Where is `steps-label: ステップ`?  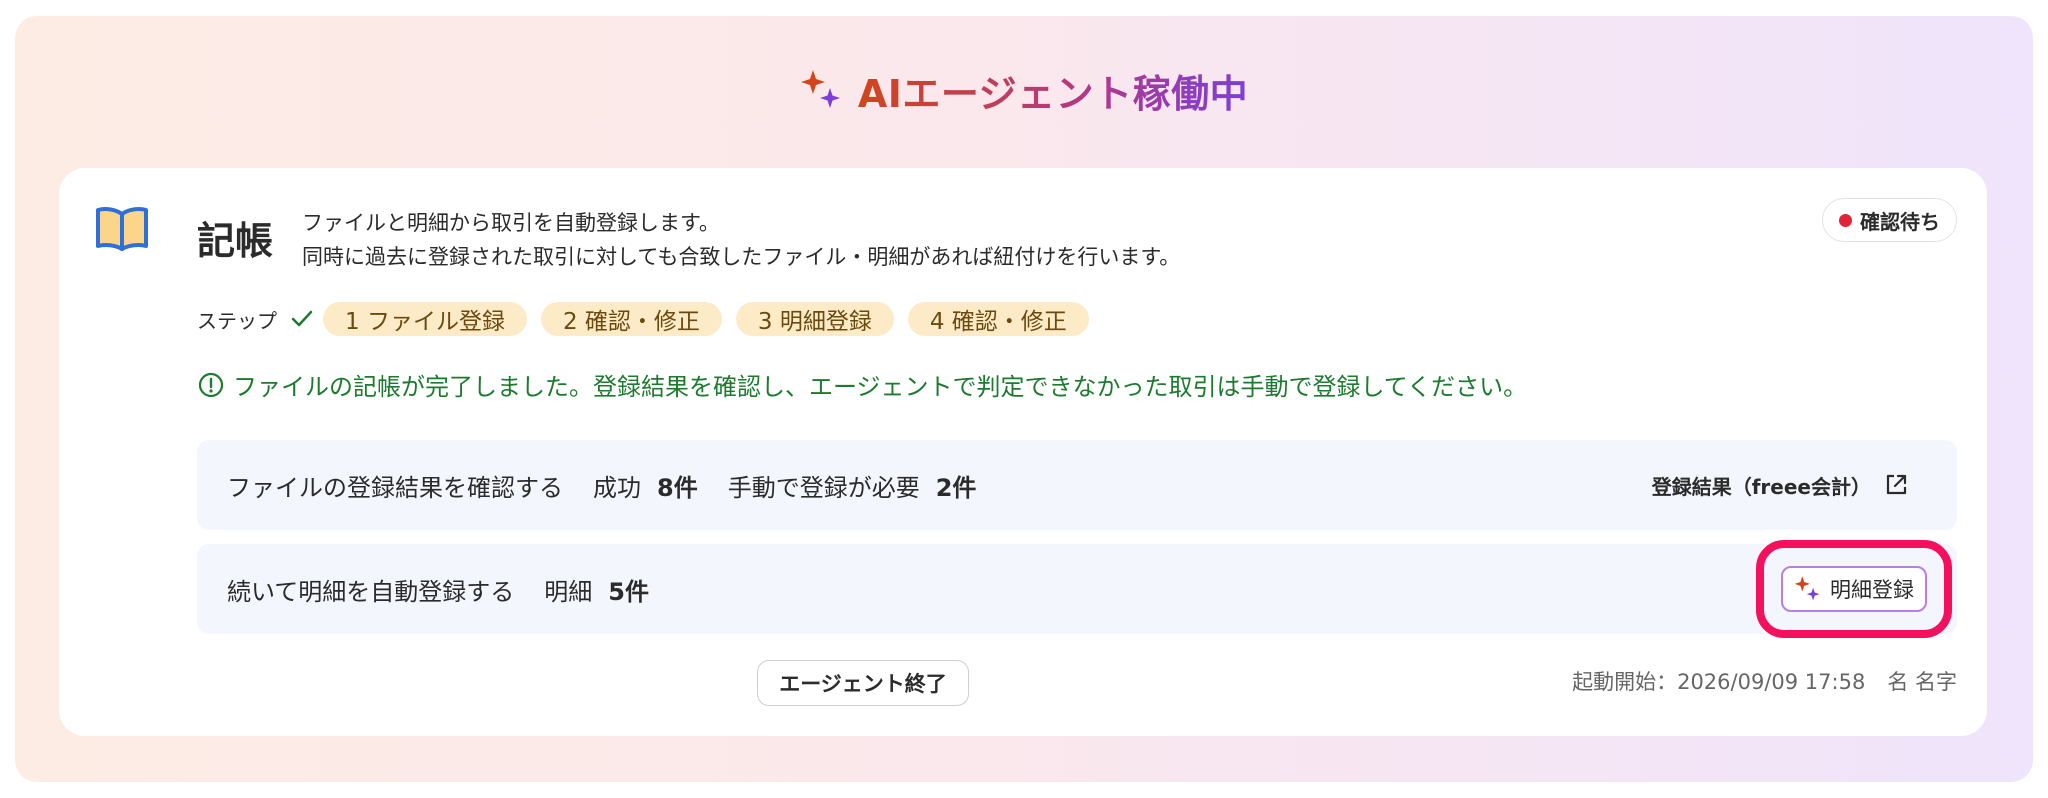
steps-label: ステップ is located at coordinates (237, 320).